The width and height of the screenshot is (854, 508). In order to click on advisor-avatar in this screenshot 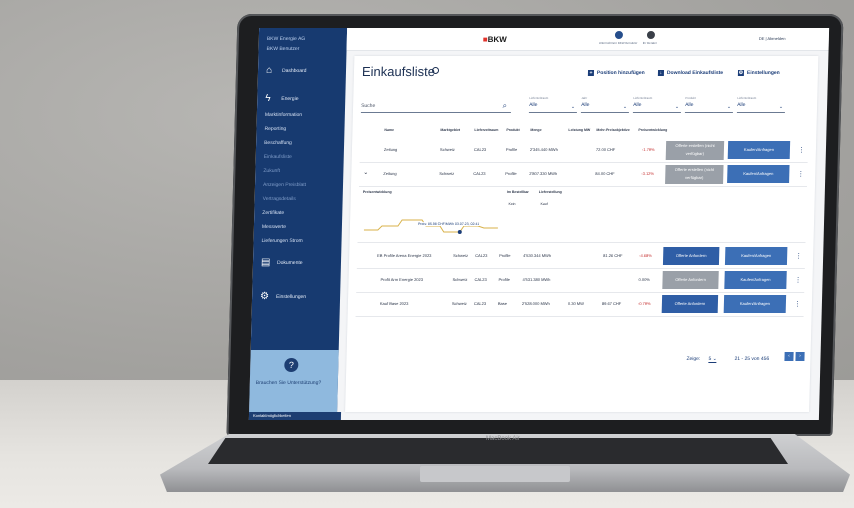, I will do `click(651, 35)`.